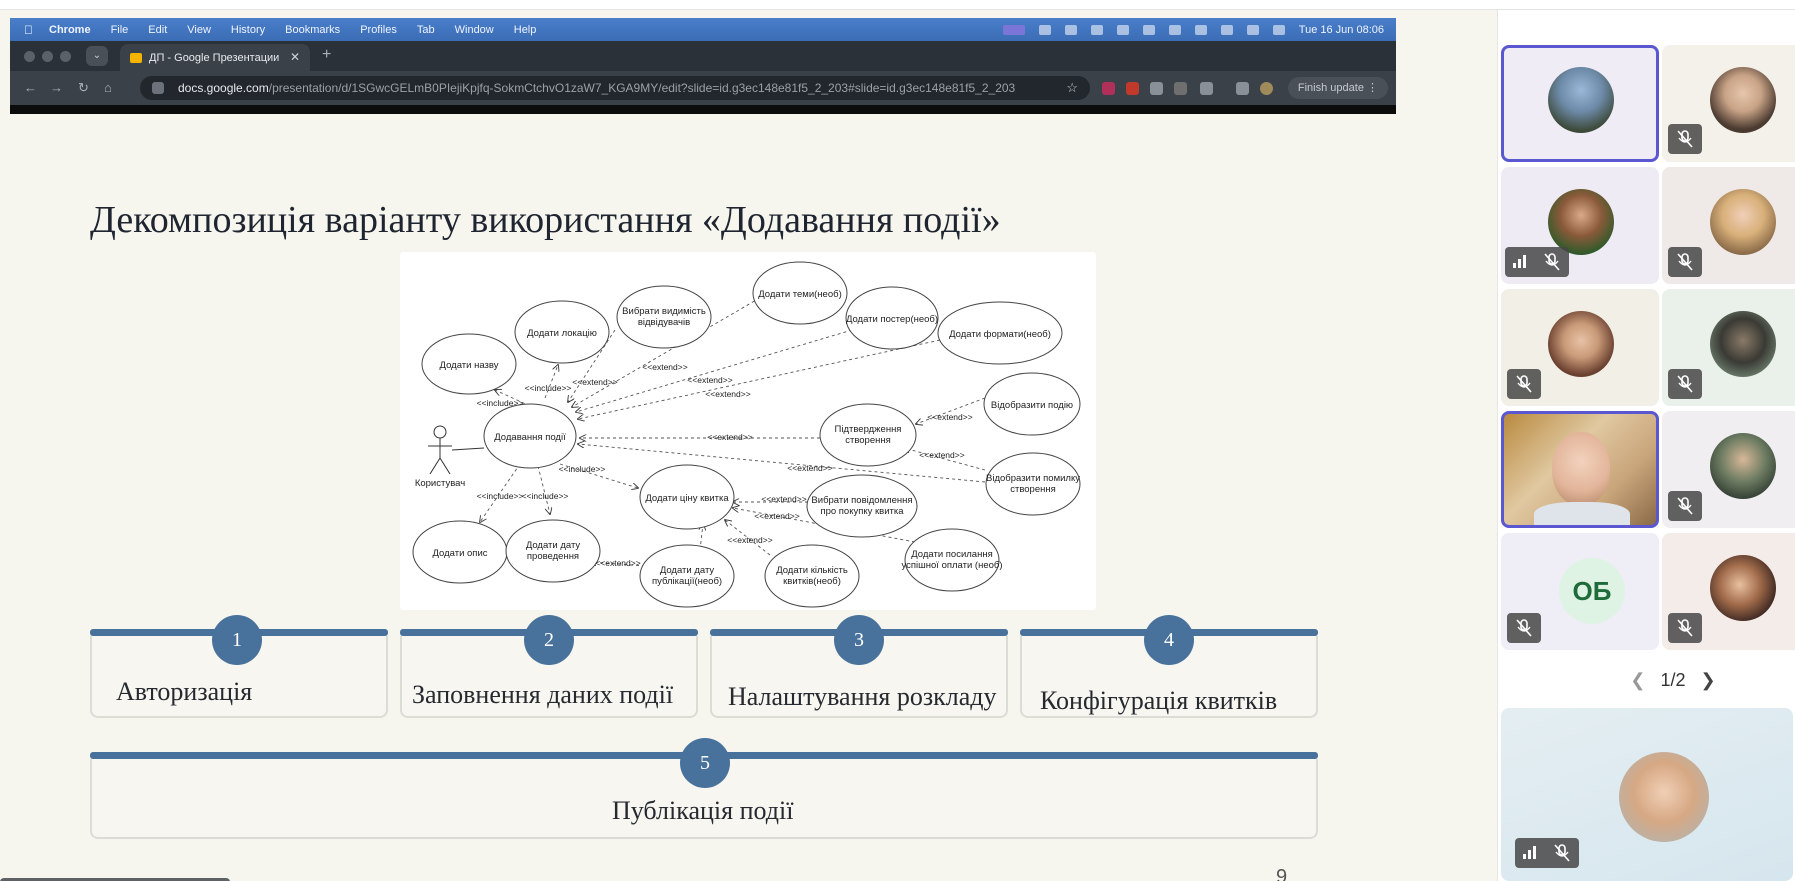 The width and height of the screenshot is (1795, 881). I want to click on download-icon, so click(1242, 88).